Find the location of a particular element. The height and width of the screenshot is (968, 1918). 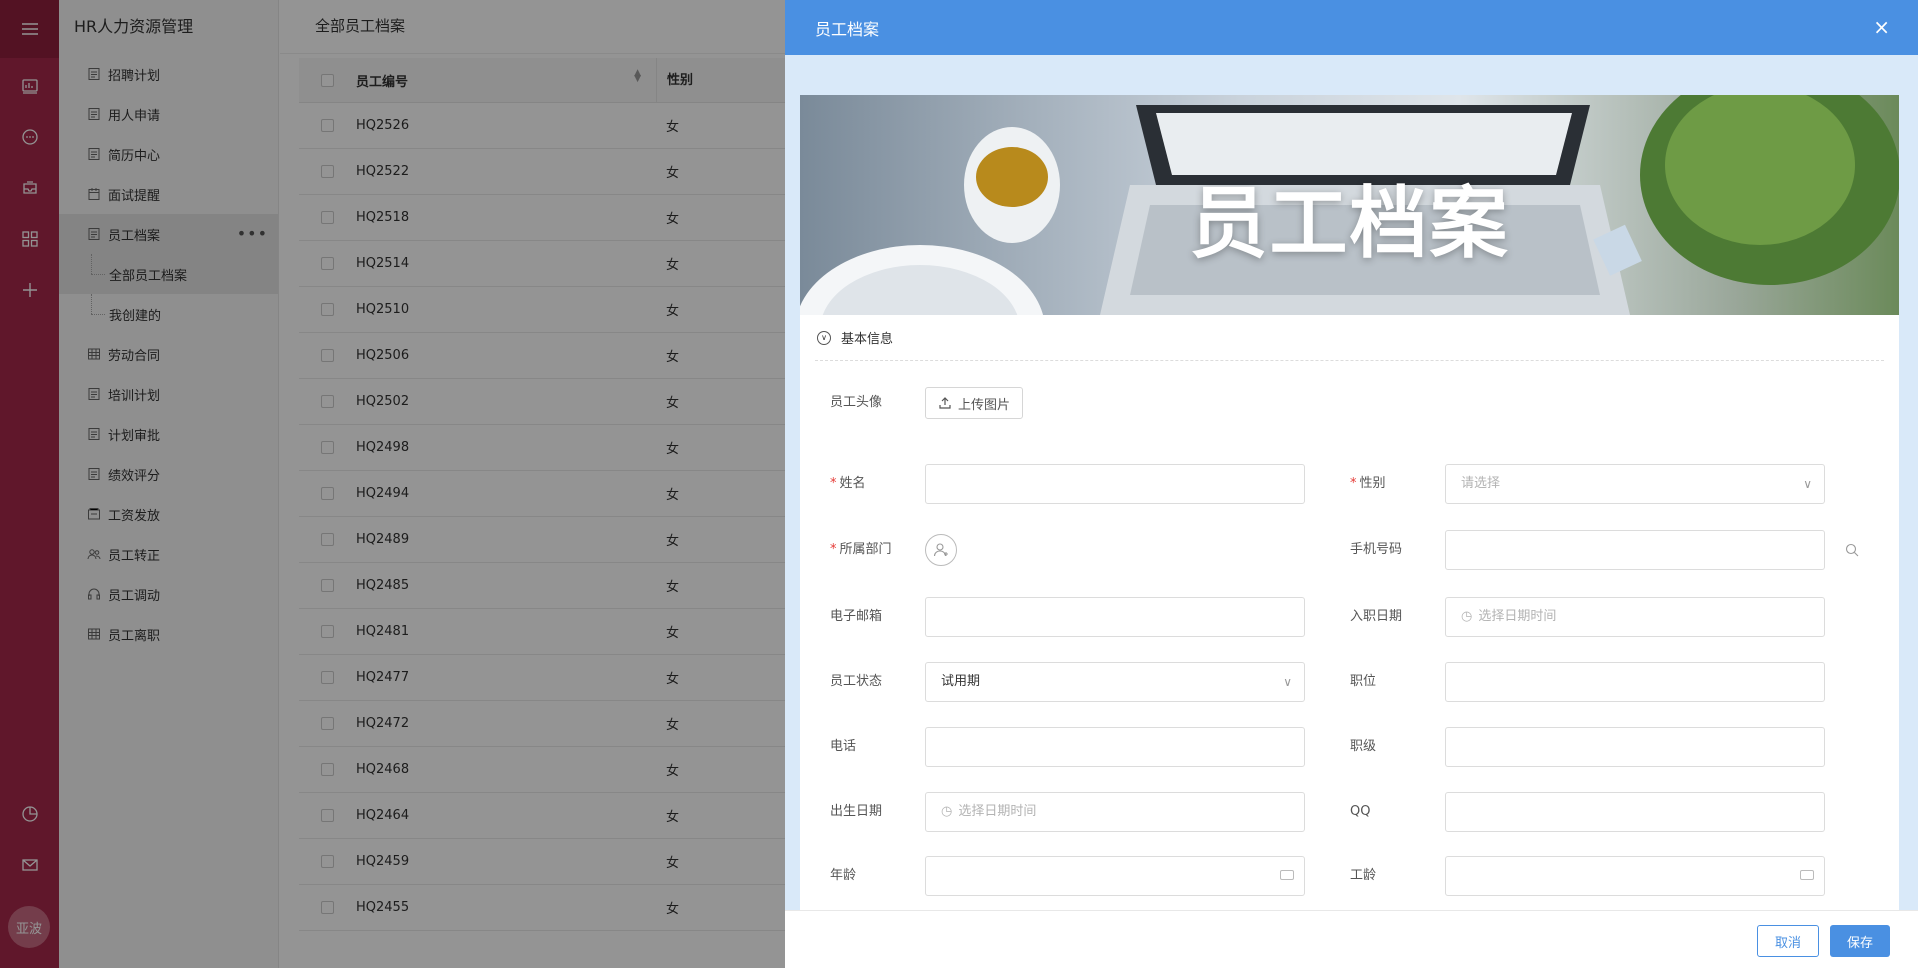

dept-label: * 所属部门 is located at coordinates (861, 549).